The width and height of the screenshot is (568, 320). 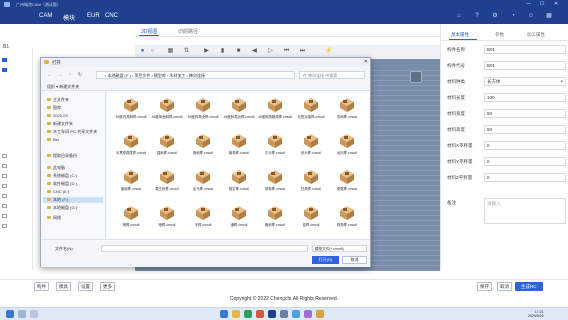 What do you see at coordinates (58, 100) in the screenshot?
I see `nav-item: 主文件夹` at bounding box center [58, 100].